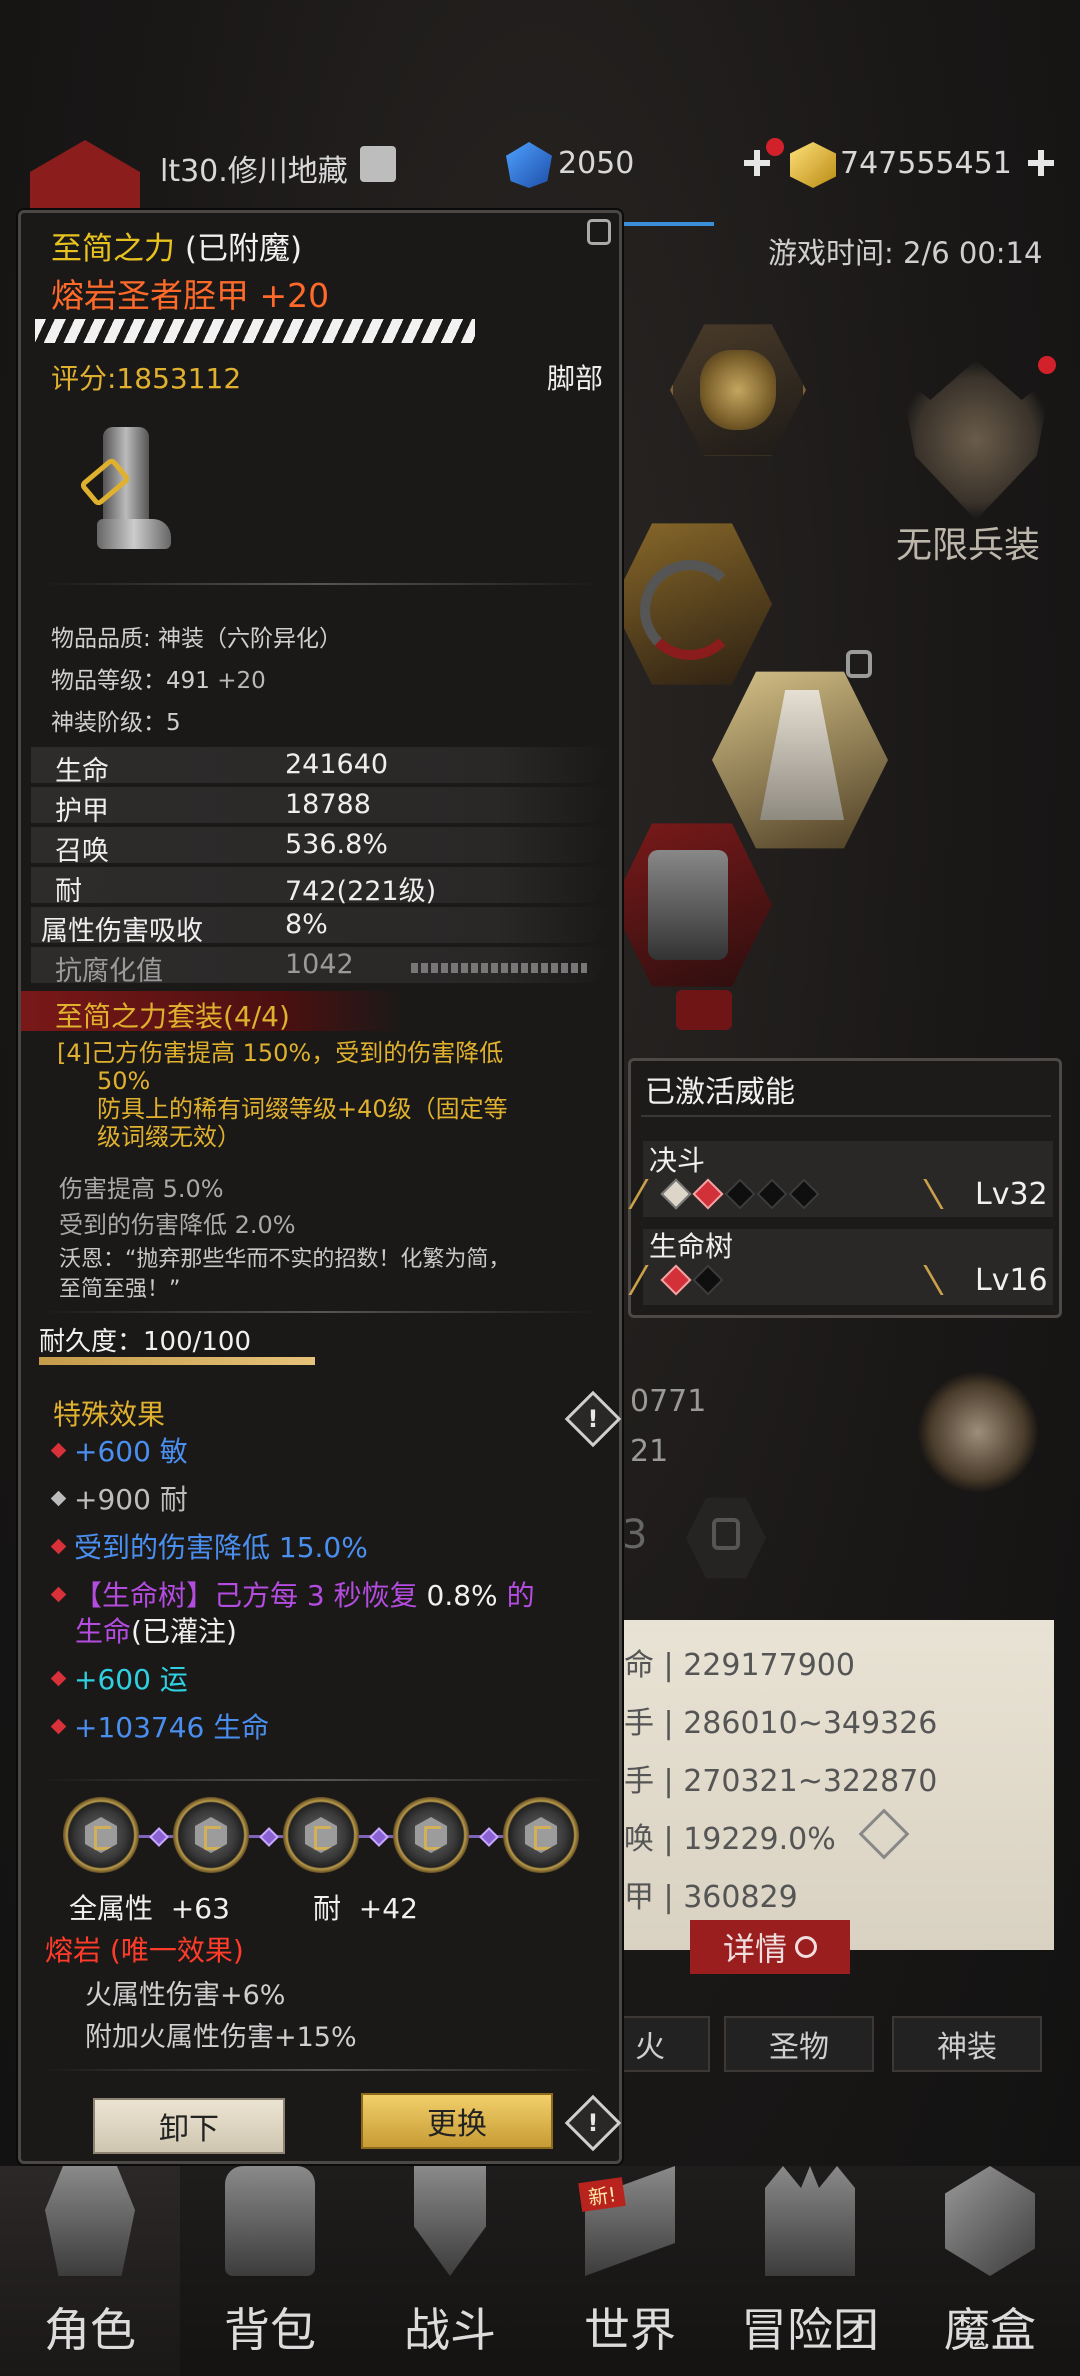 Image resolution: width=1080 pixels, height=2376 pixels. I want to click on power-partial: 0771, so click(668, 1401).